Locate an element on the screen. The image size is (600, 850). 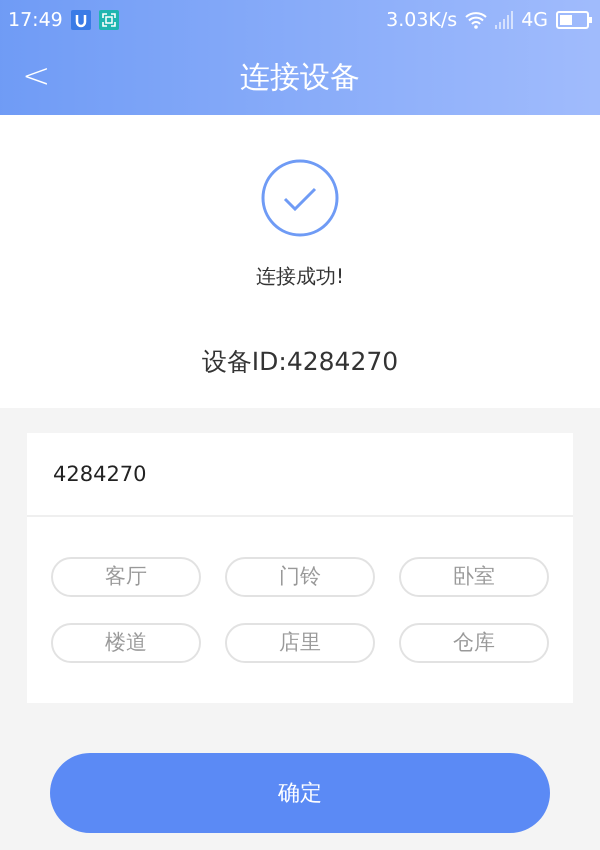
signal-icon is located at coordinates (504, 20).